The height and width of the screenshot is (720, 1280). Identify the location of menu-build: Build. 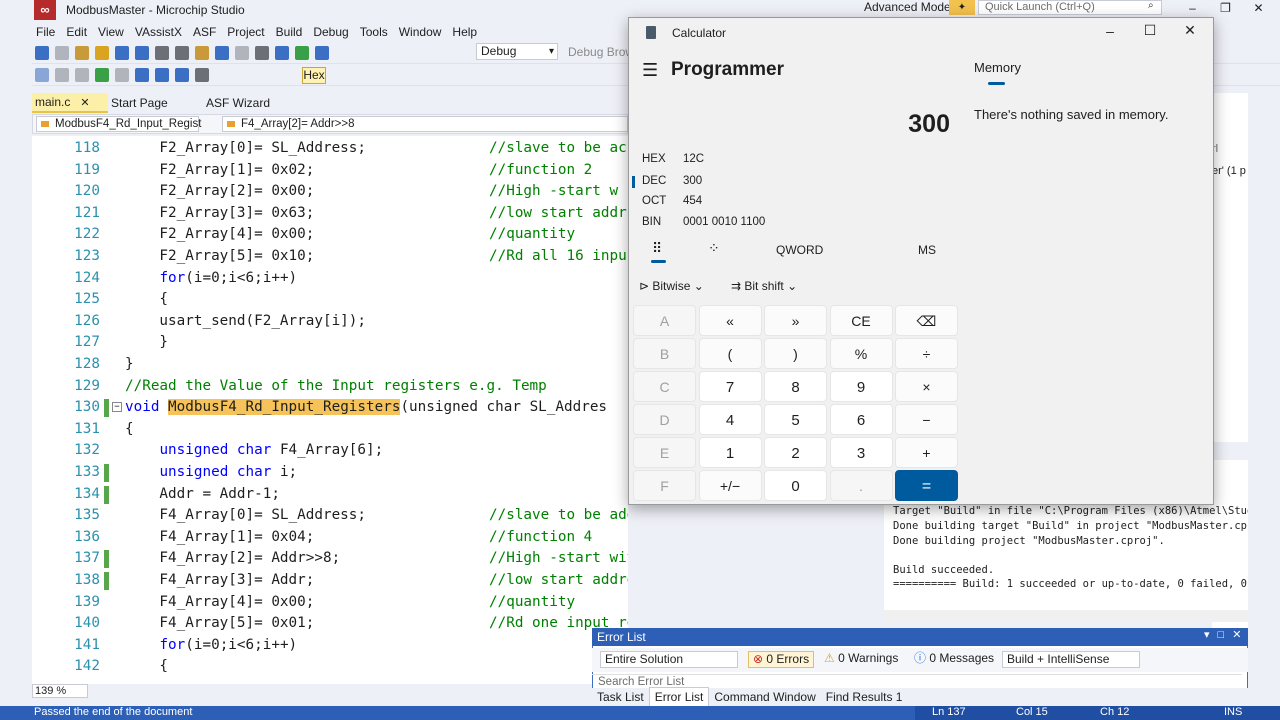
(289, 32).